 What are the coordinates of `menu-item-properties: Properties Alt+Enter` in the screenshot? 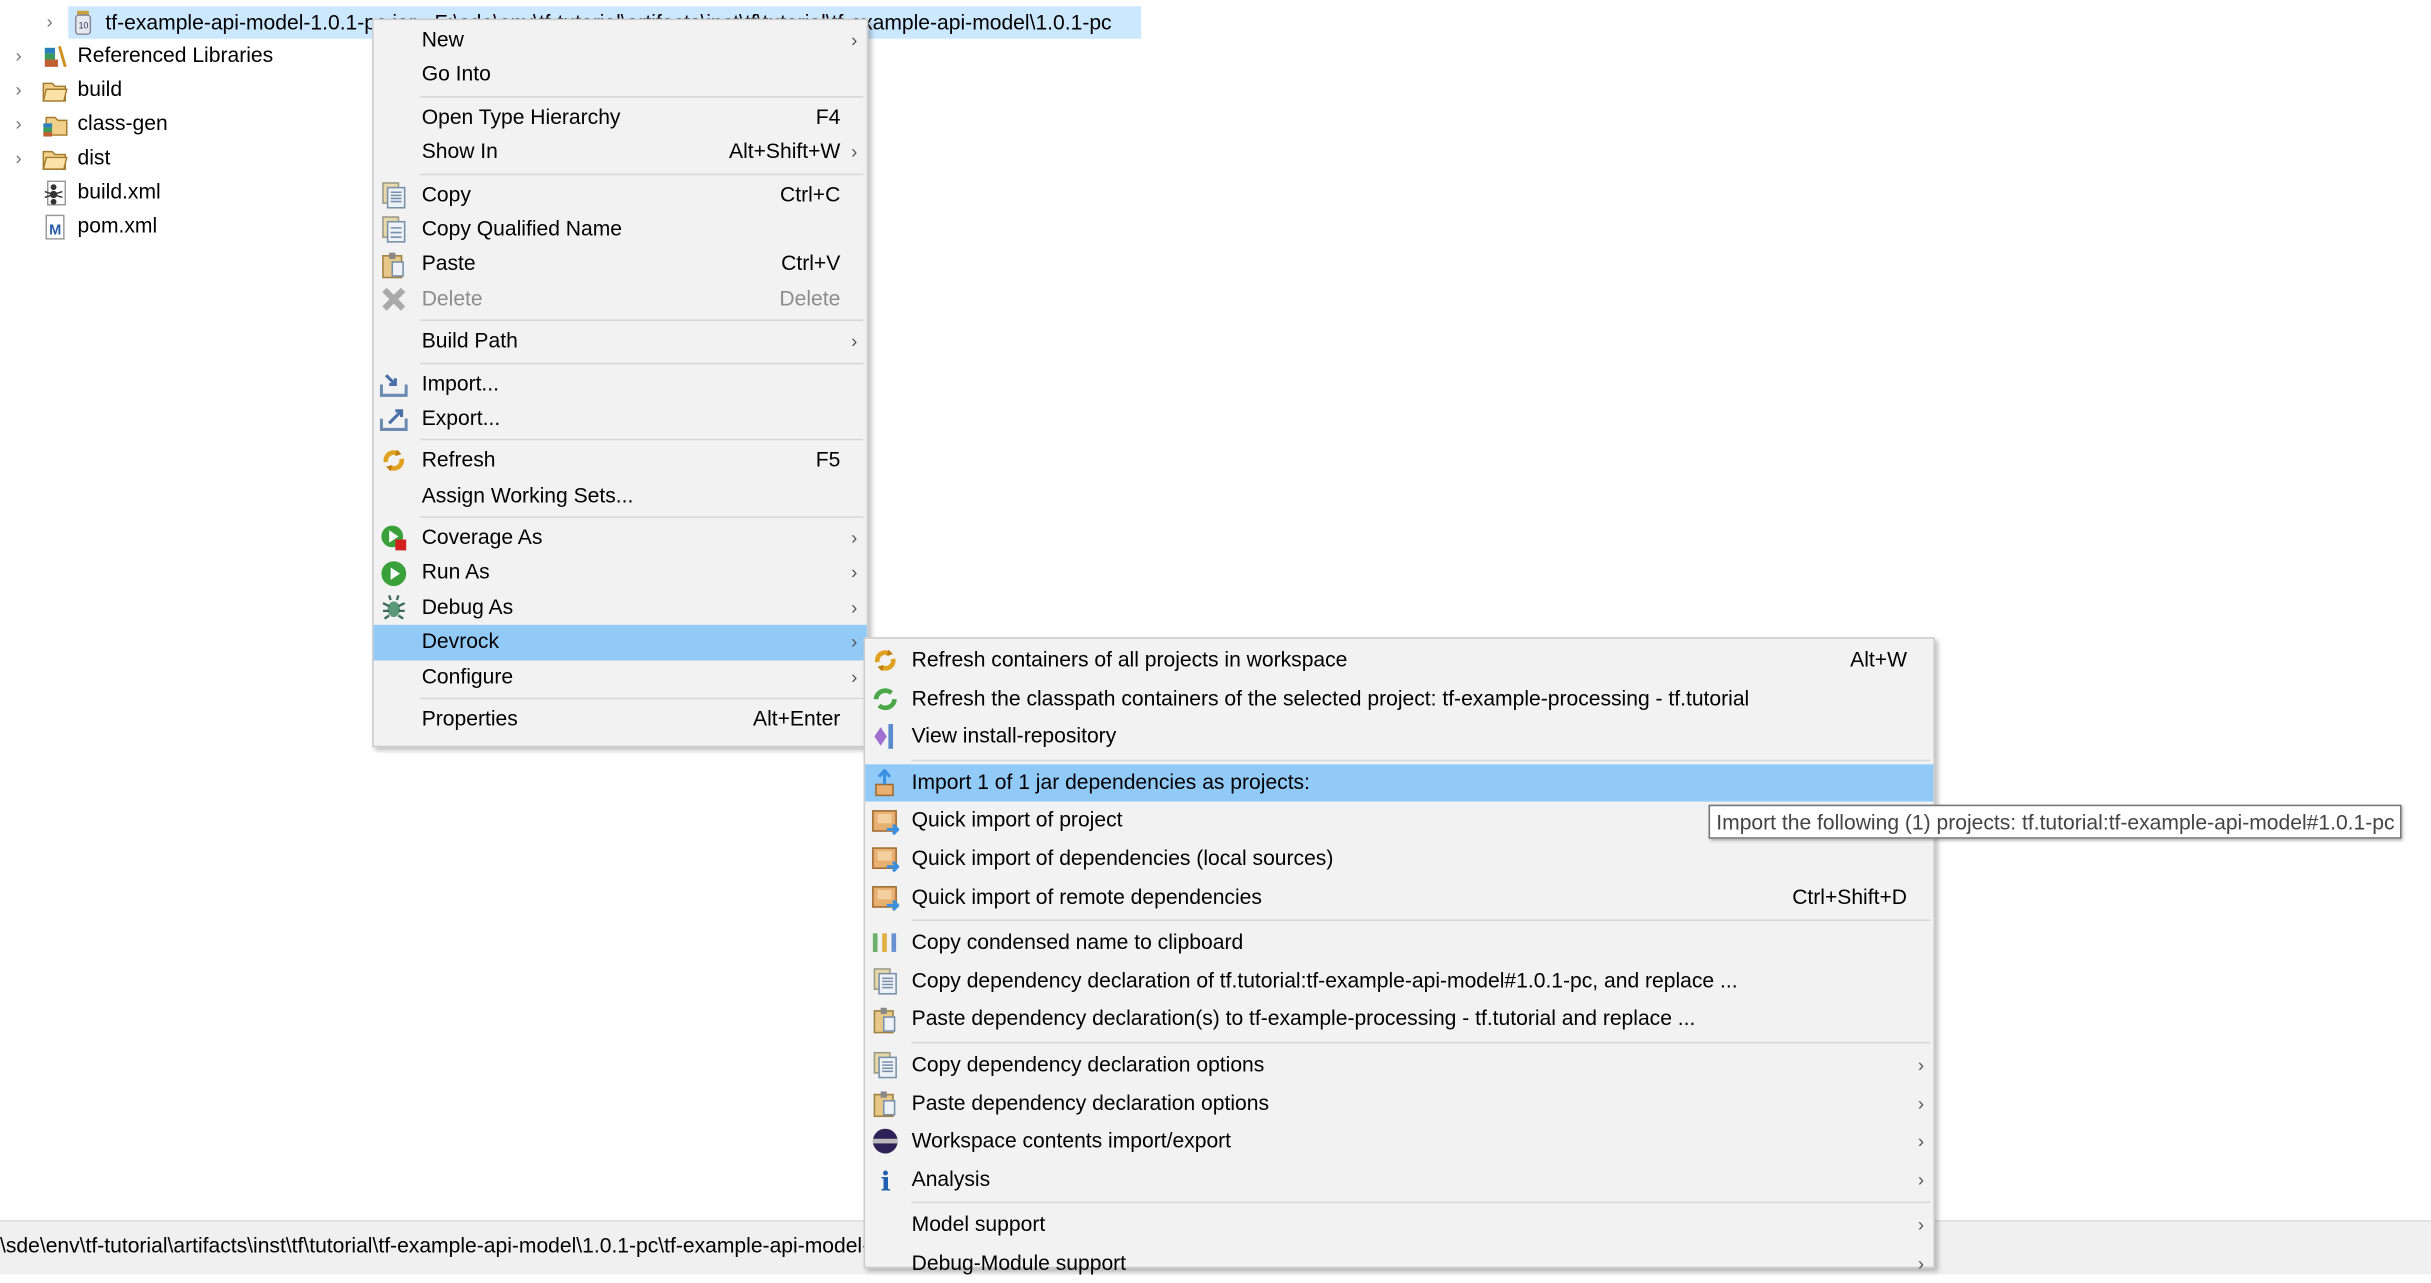 It's located at (620, 719).